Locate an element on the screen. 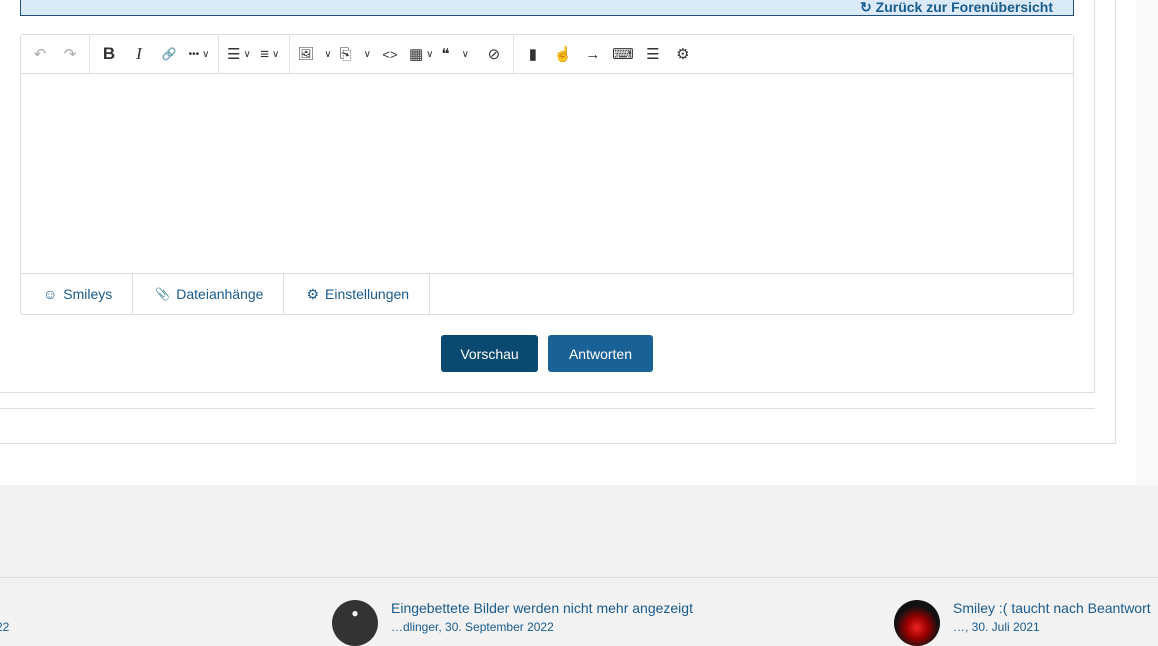 This screenshot has width=1158, height=646. spoiler-icon: ⎘ is located at coordinates (345, 54).